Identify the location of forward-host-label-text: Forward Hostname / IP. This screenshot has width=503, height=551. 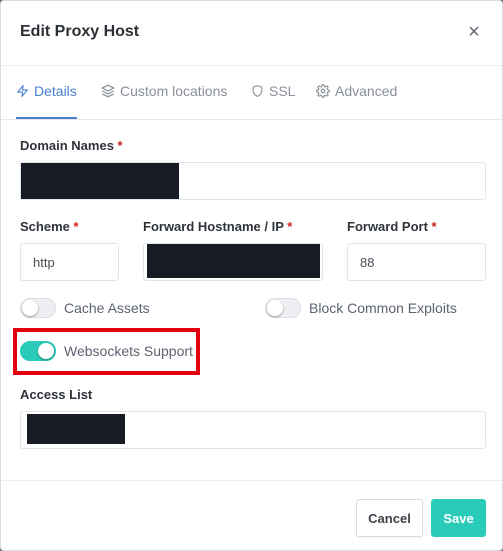
(213, 226).